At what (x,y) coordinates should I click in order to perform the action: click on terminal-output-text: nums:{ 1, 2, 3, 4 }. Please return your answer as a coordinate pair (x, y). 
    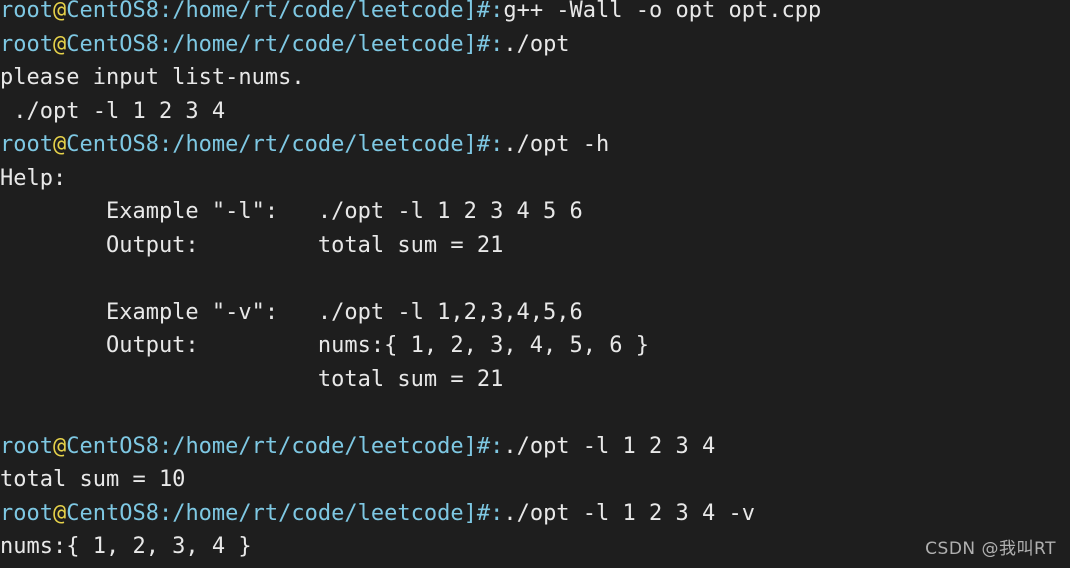
    Looking at the image, I should click on (126, 546).